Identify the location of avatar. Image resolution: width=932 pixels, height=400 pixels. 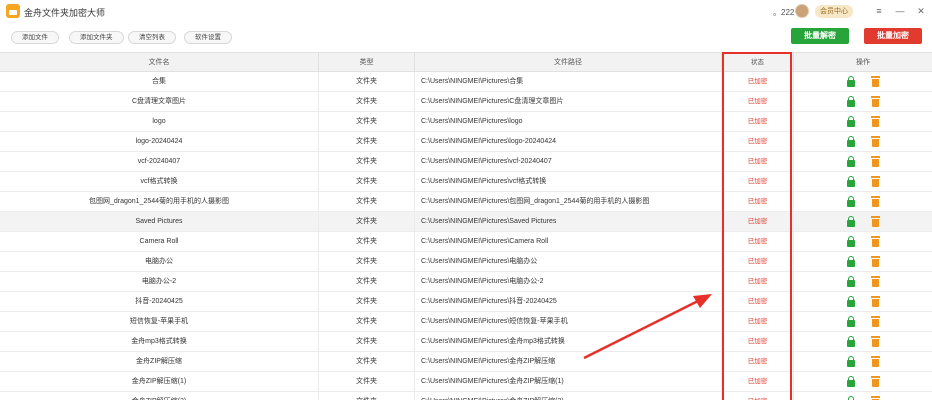
(802, 11).